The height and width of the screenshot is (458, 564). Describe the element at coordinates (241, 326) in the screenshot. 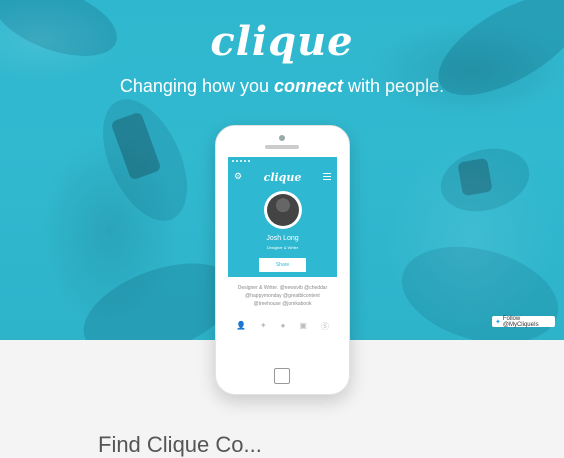

I see `user-icon: 👤` at that location.